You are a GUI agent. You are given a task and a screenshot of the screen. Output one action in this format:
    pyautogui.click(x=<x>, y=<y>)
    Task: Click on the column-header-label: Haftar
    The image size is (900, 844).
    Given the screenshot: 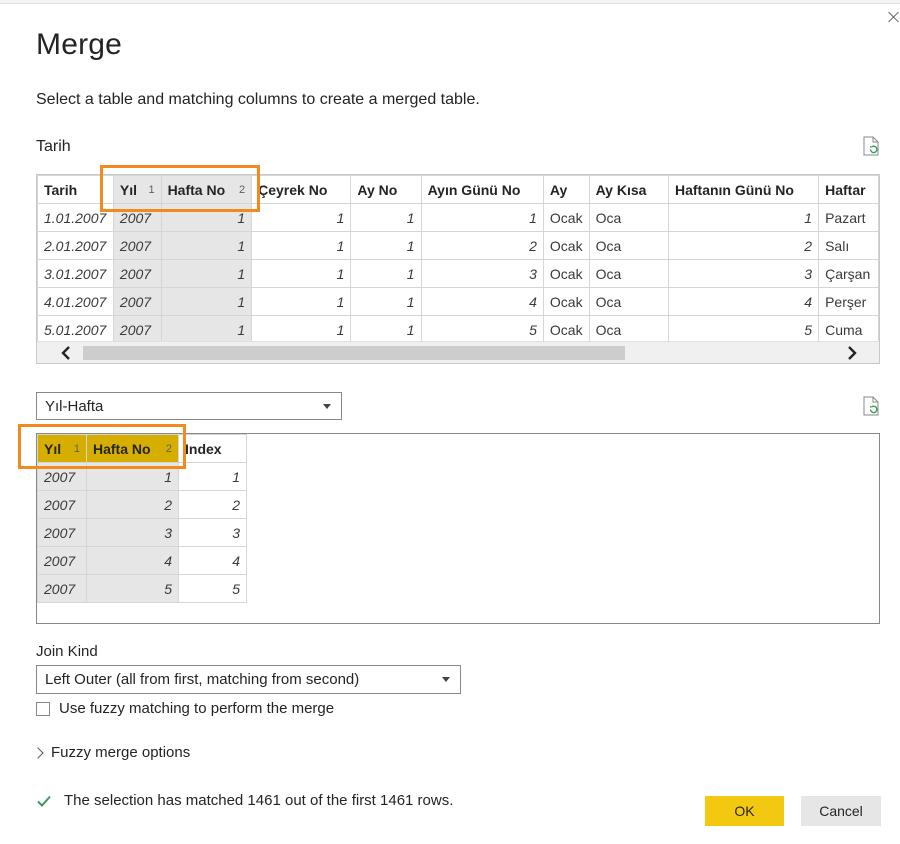 What is the action you would take?
    pyautogui.click(x=845, y=189)
    